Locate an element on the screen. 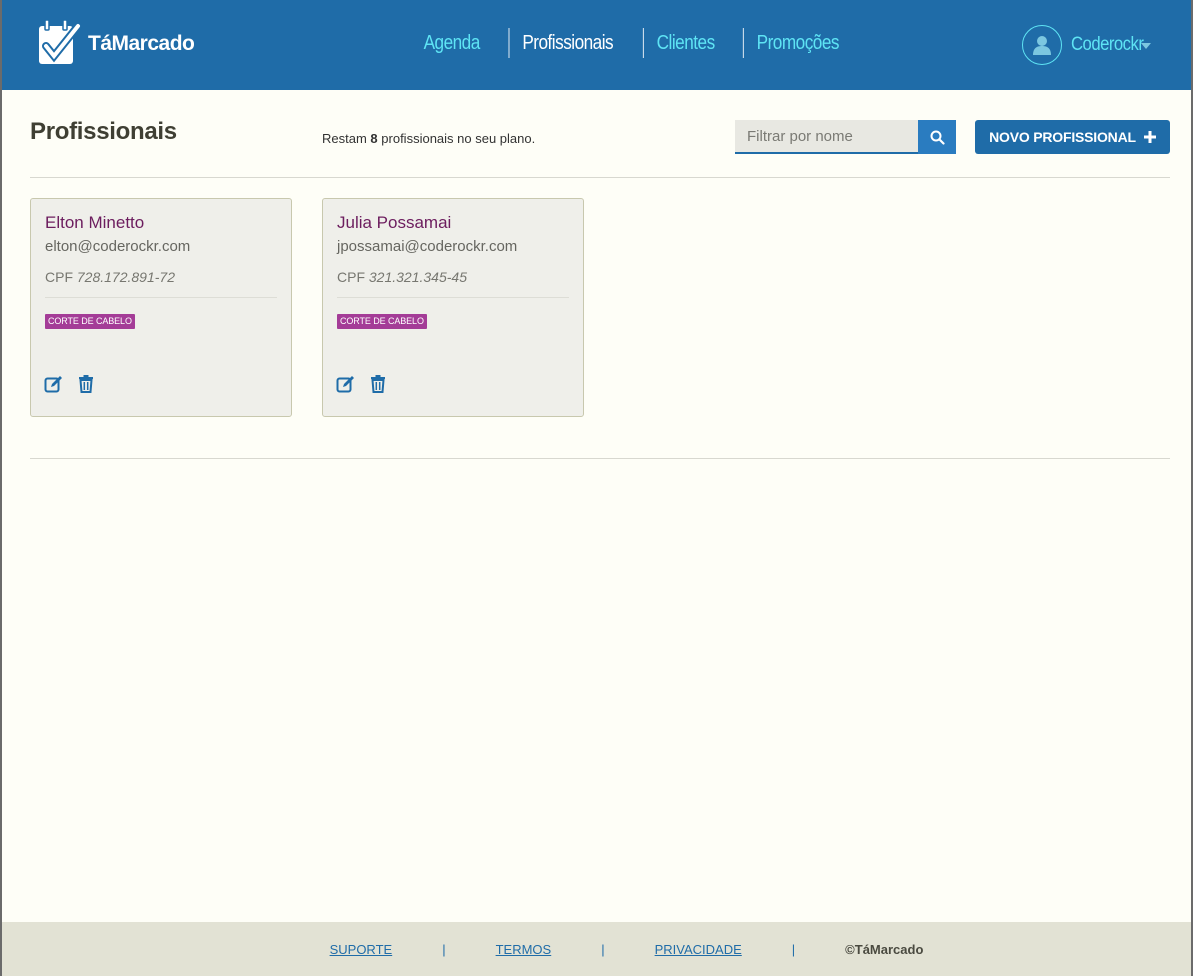 The width and height of the screenshot is (1193, 976). brand-name: TáMarcado is located at coordinates (141, 43).